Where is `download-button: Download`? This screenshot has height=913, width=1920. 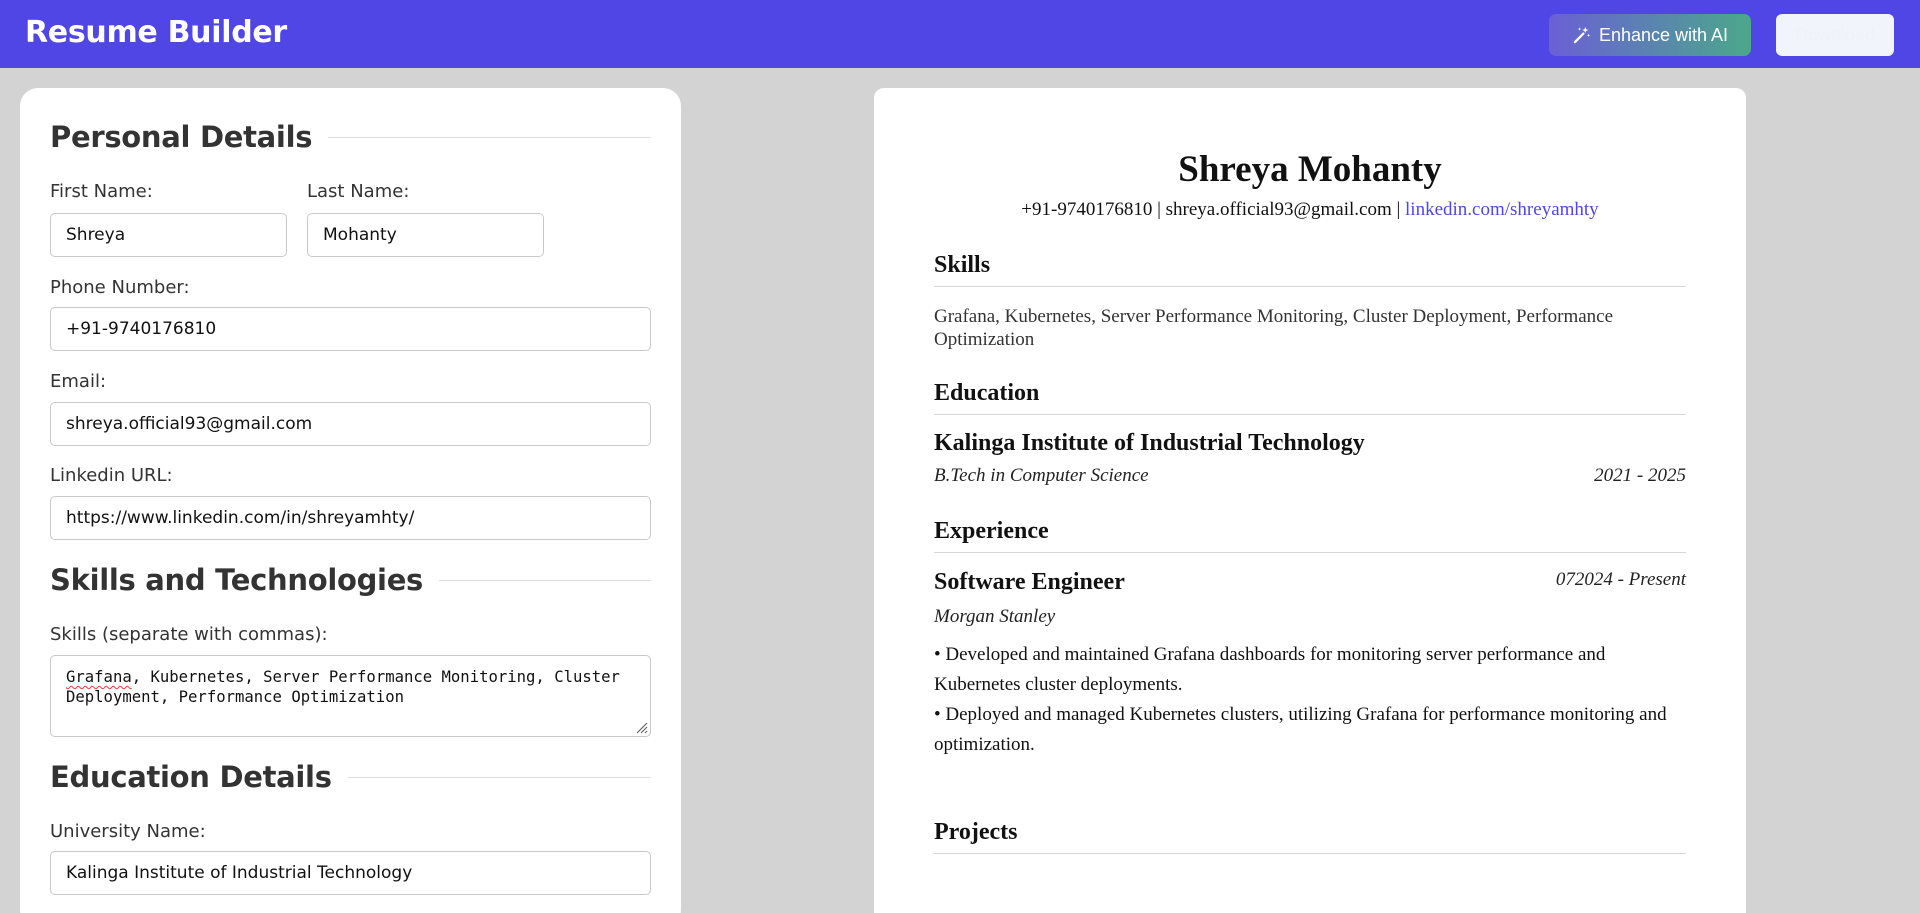
download-button: Download is located at coordinates (1835, 35).